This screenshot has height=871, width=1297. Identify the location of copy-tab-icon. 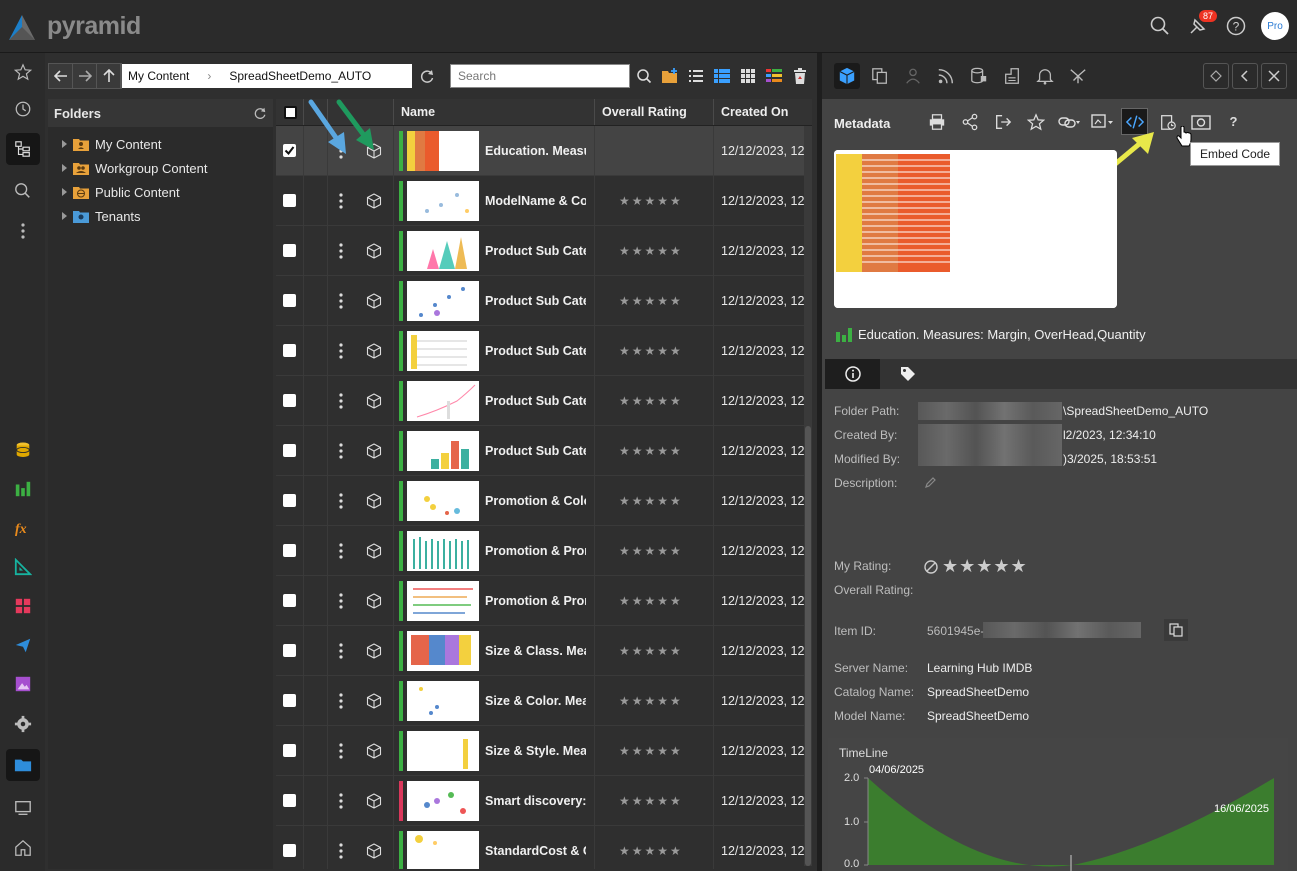
(880, 76).